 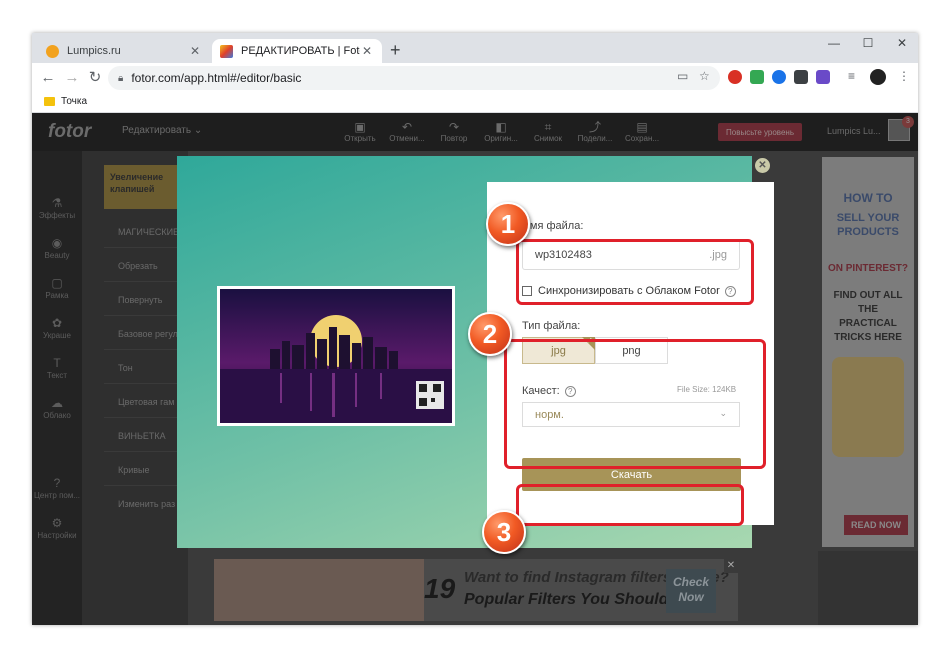 What do you see at coordinates (731, 566) in the screenshot?
I see `close-ad-icon: ✕` at bounding box center [731, 566].